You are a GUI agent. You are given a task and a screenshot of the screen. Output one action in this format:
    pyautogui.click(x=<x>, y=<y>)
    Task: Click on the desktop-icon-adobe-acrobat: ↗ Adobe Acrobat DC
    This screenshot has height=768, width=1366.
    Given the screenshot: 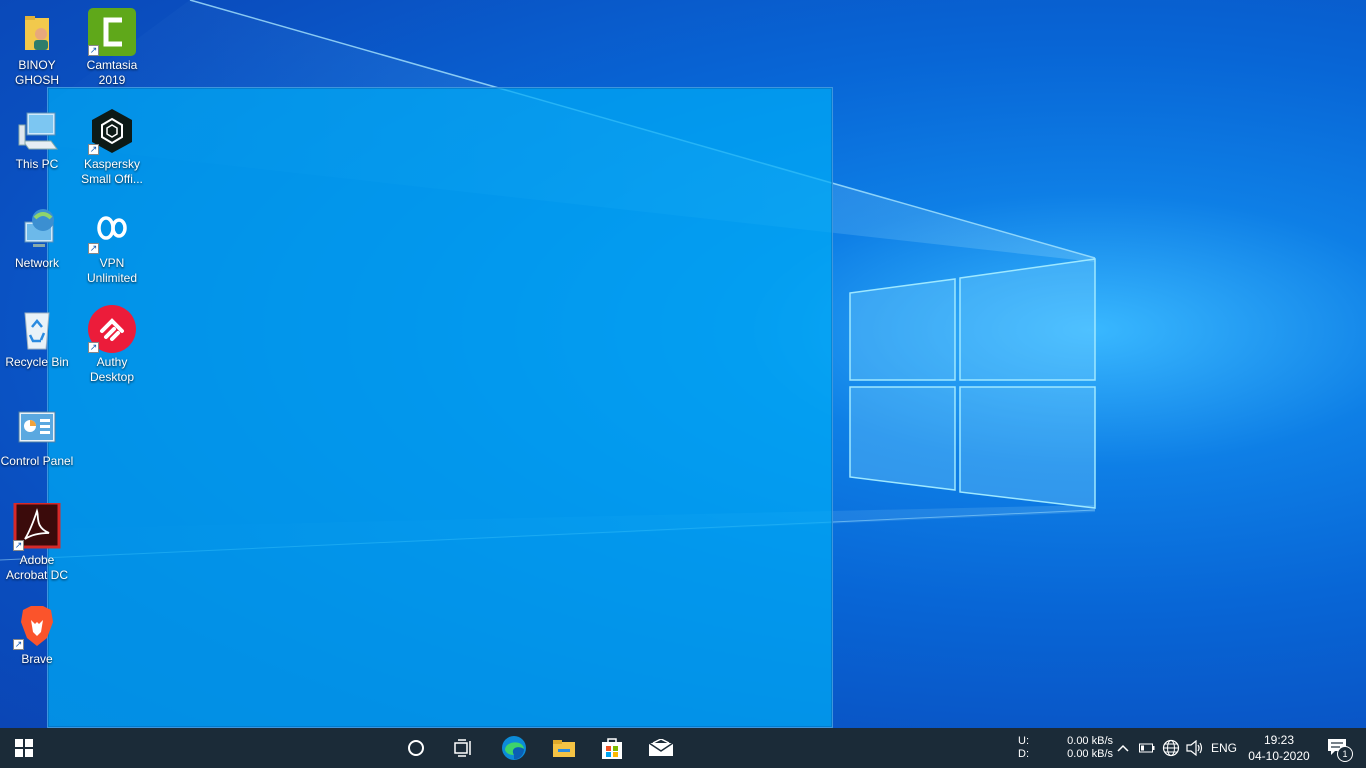 What is the action you would take?
    pyautogui.click(x=37, y=547)
    